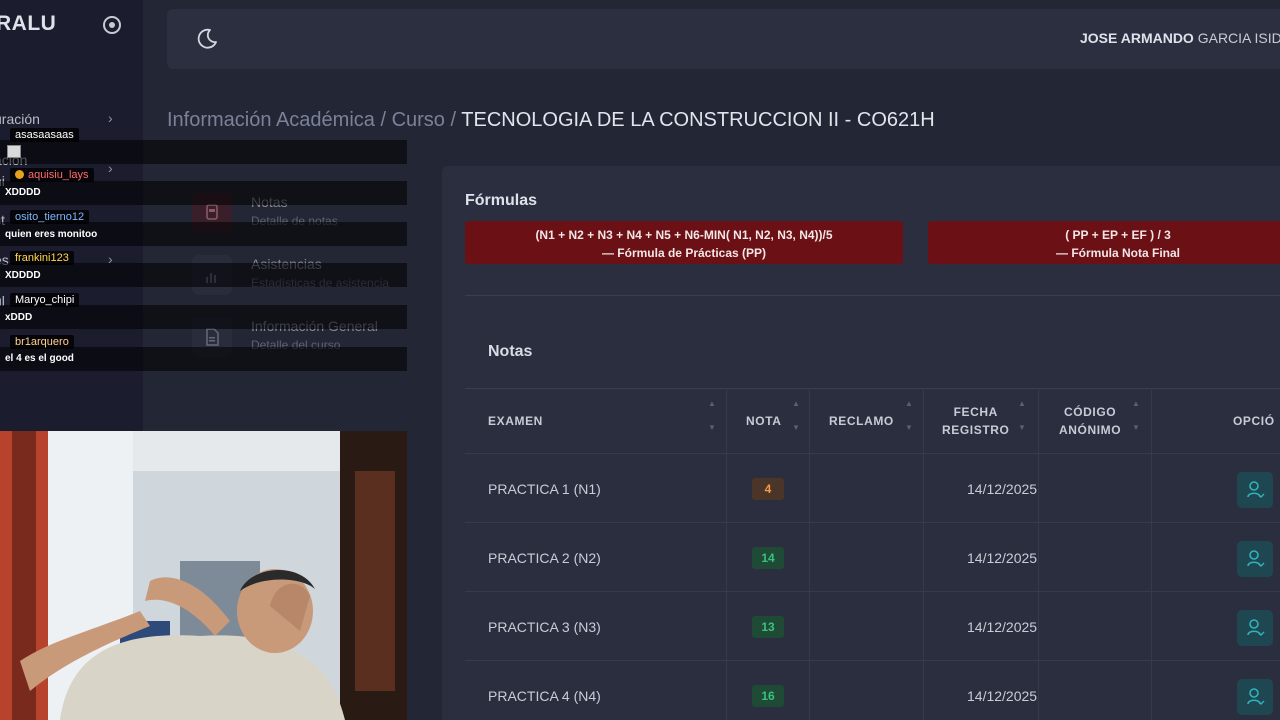 This screenshot has width=1280, height=720. What do you see at coordinates (723, 39) in the screenshot?
I see `top-bar: JOSE ARMANDO GARCIA ISID` at bounding box center [723, 39].